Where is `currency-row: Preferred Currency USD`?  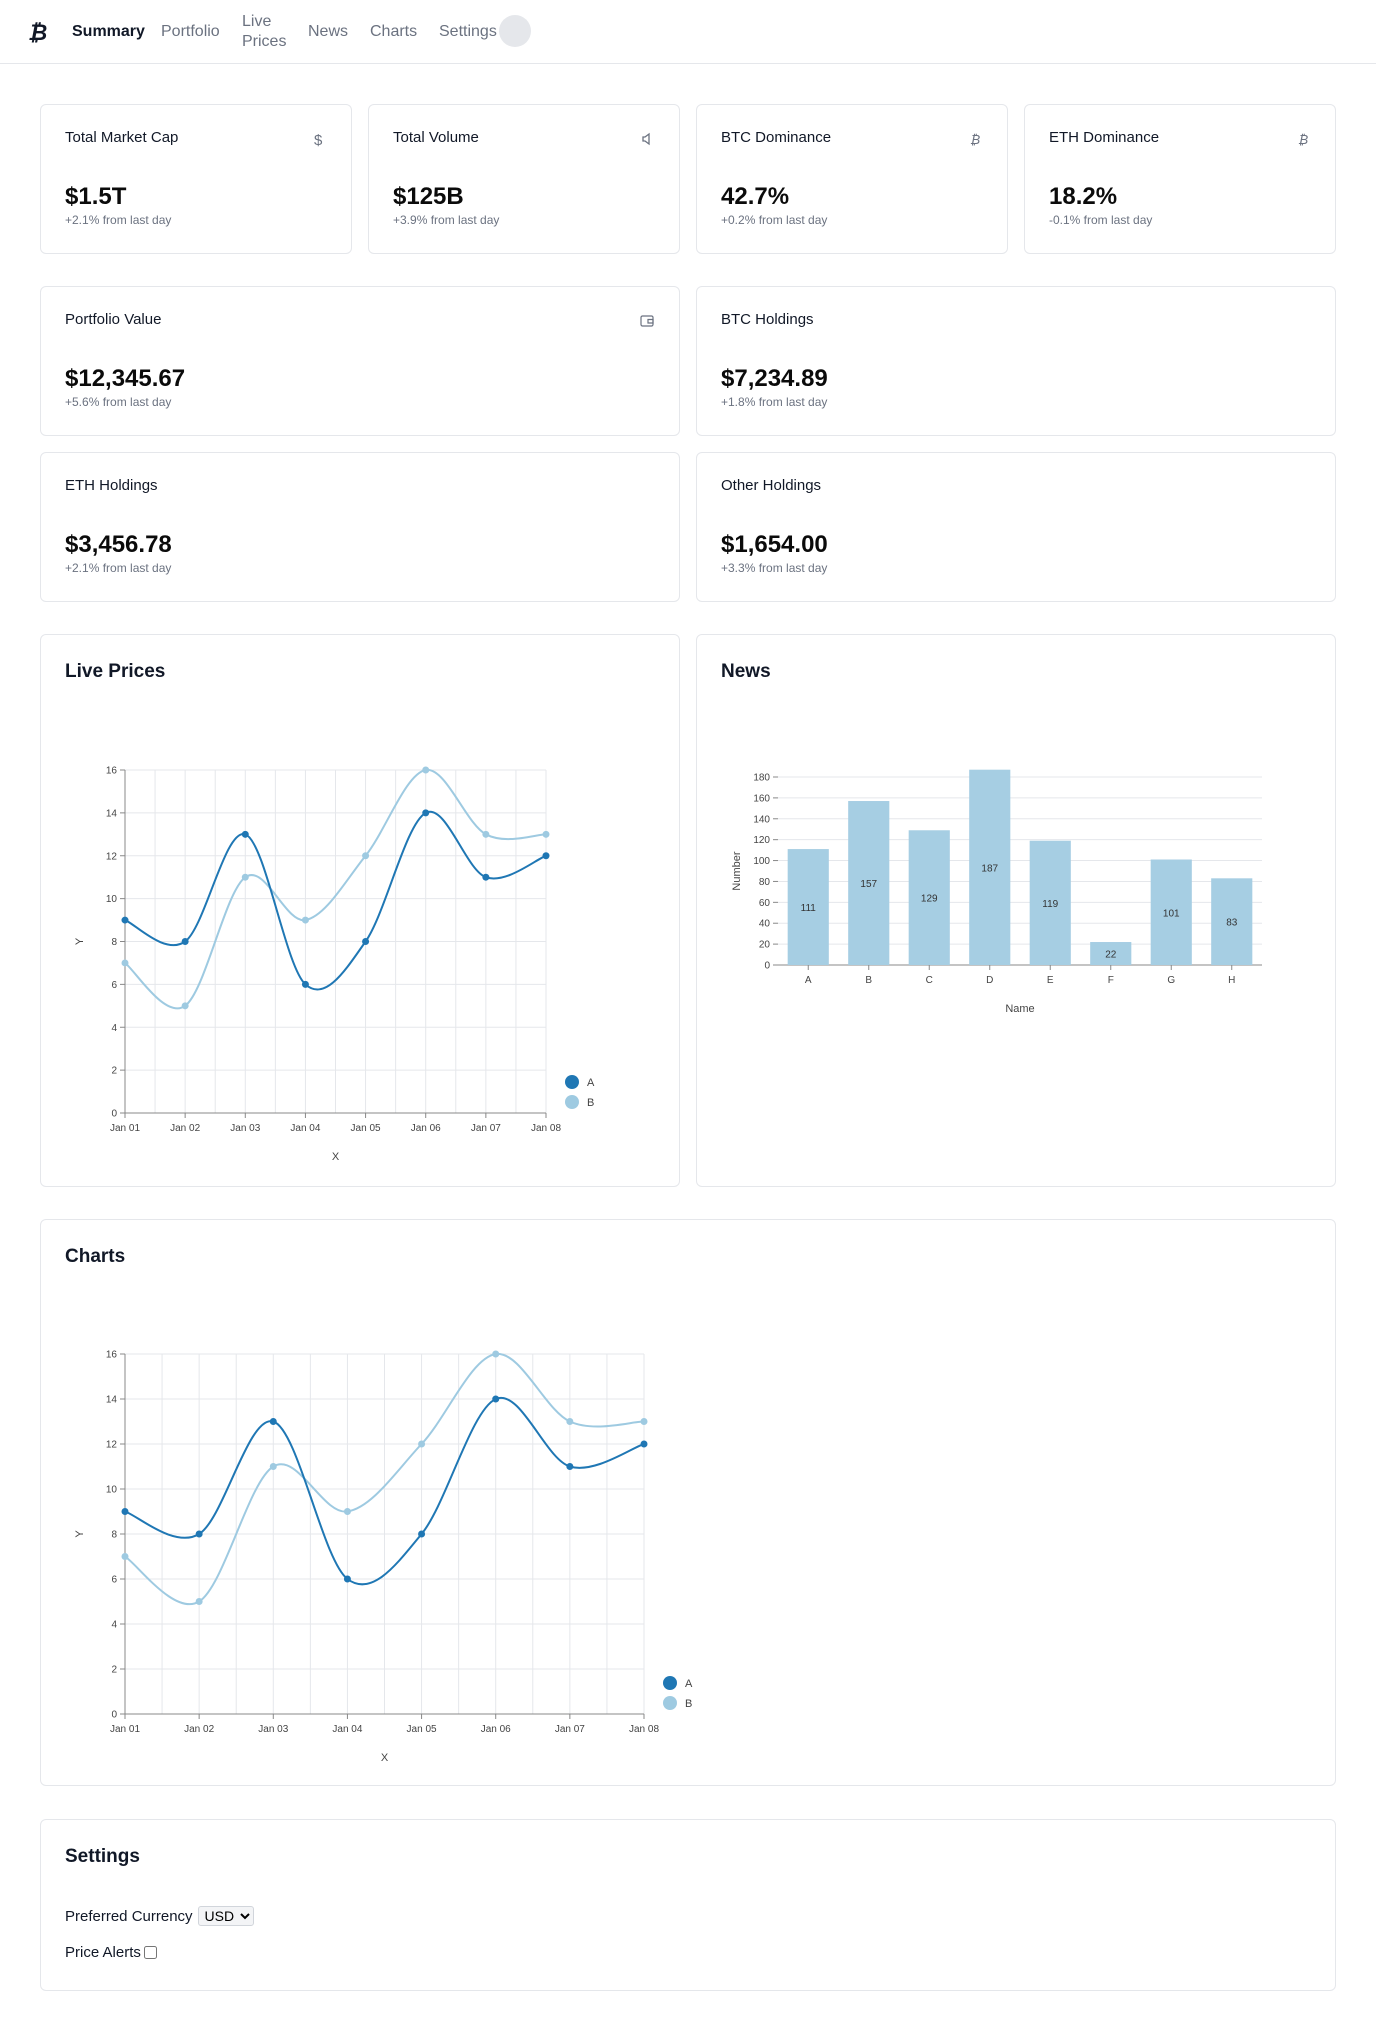
currency-row: Preferred Currency USD is located at coordinates (159, 1916).